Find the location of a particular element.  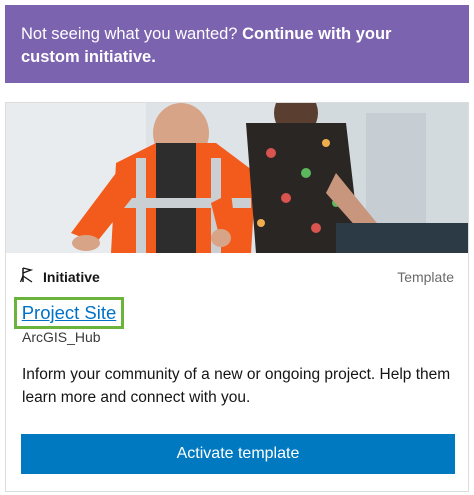

banner-text: Not seeing what you wanted? is located at coordinates (129, 34).